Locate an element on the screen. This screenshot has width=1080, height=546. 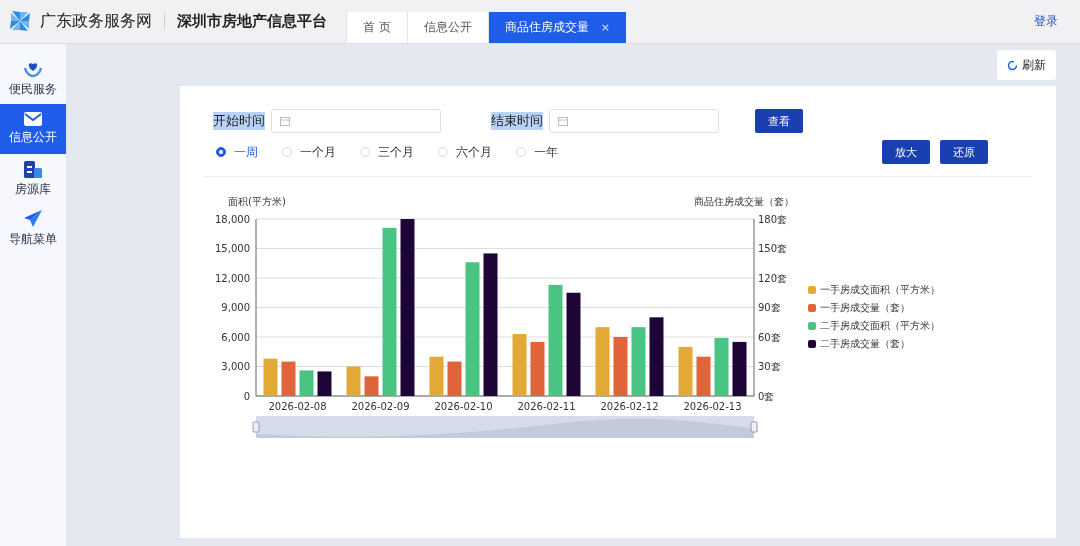
heart-hands-icon is located at coordinates (33, 69).